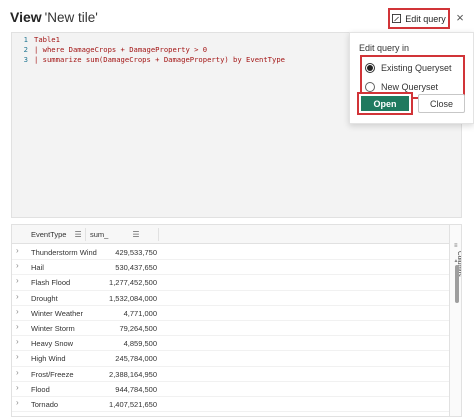 The width and height of the screenshot is (474, 417). What do you see at coordinates (140, 313) in the screenshot?
I see `cell-sum: 4,771,000` at bounding box center [140, 313].